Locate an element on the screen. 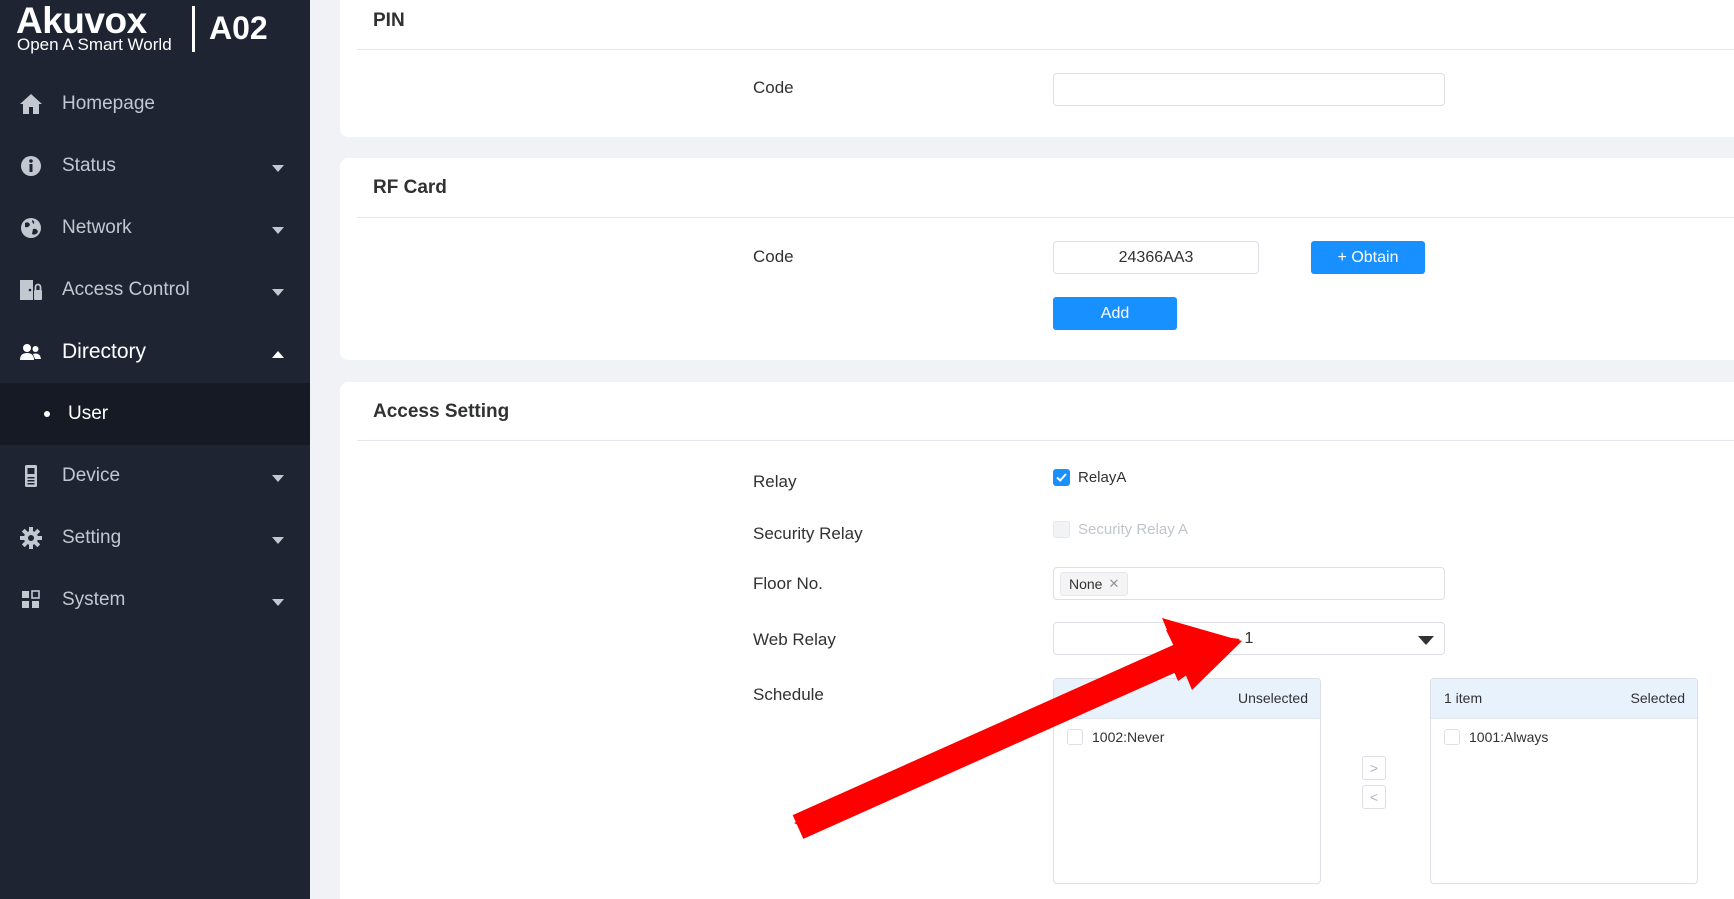 The image size is (1734, 899). sidebar-item-label: Device is located at coordinates (91, 475).